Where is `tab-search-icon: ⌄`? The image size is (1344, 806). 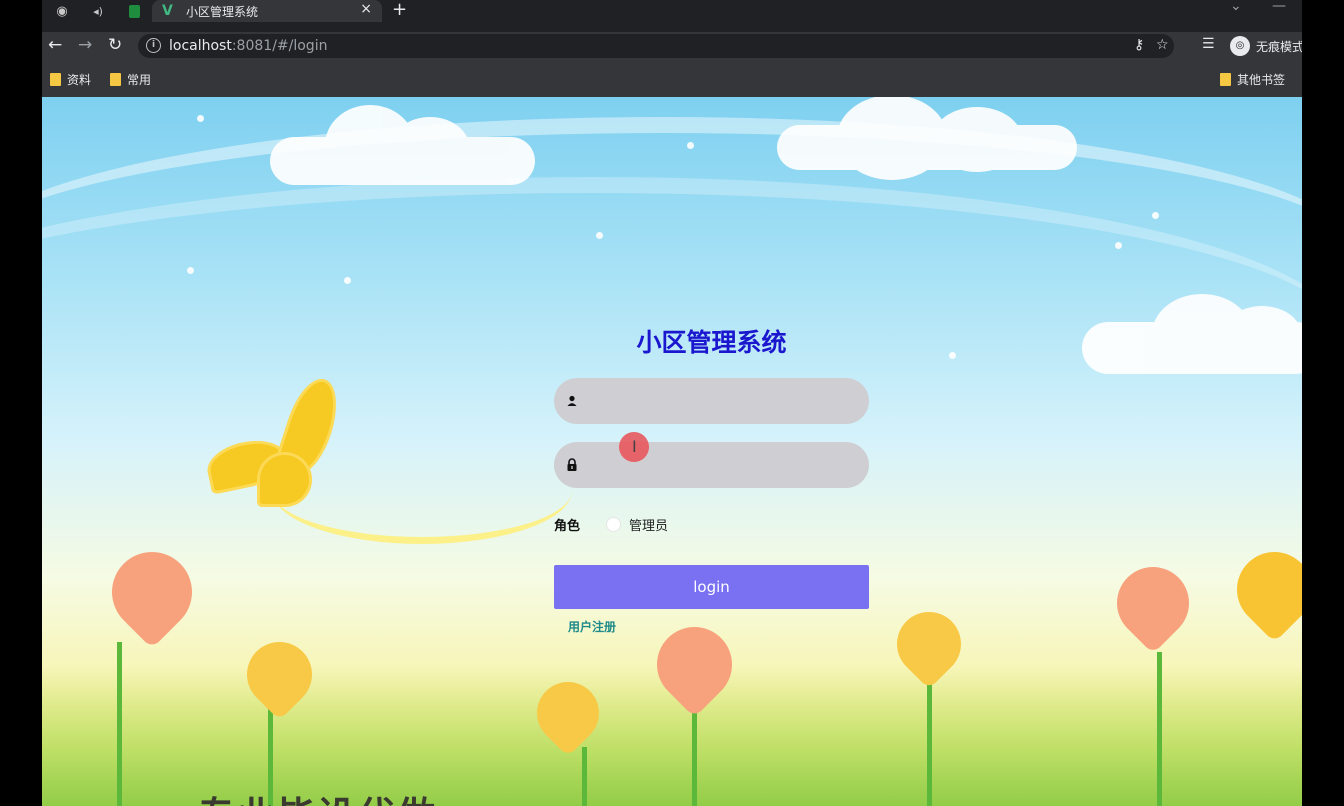 tab-search-icon: ⌄ is located at coordinates (1236, 7).